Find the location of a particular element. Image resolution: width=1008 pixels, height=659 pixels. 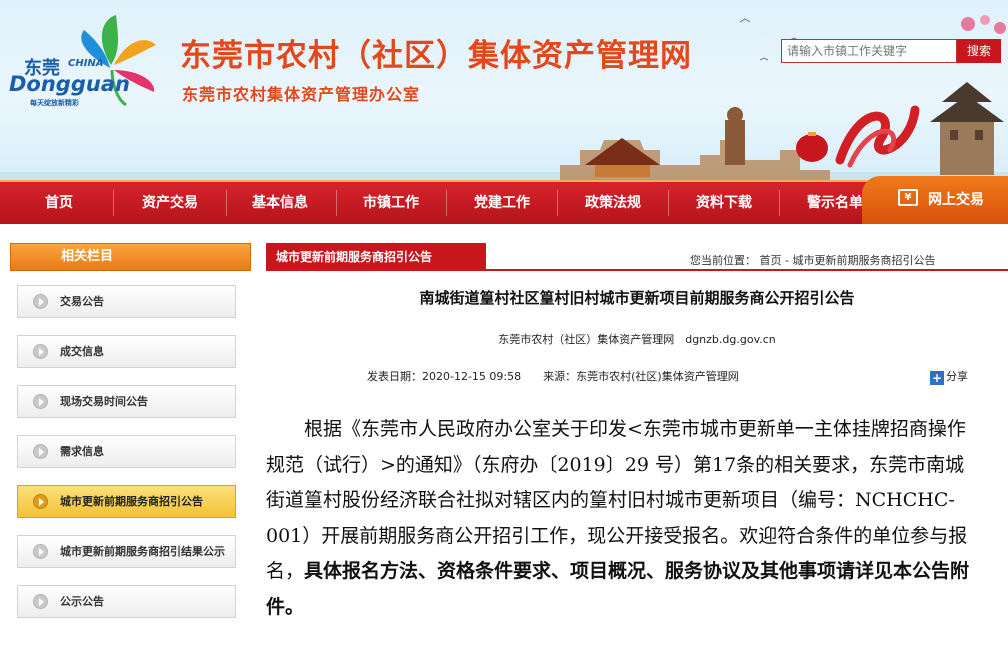

article-site-meta: 东莞市农村（社区）集体资产管理网 dgnzb.dg.gov.cn is located at coordinates (637, 339).